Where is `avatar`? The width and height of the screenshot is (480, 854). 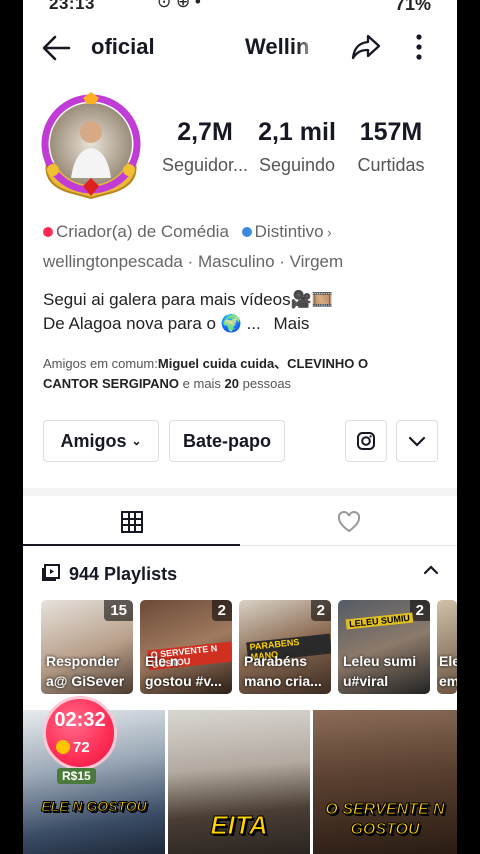 avatar is located at coordinates (91, 146).